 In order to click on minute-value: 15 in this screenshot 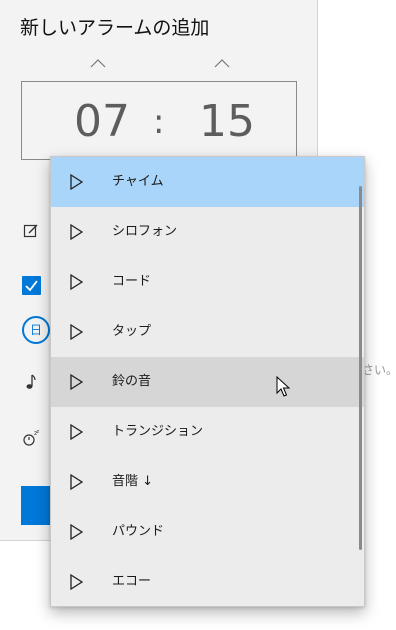, I will do `click(227, 121)`.